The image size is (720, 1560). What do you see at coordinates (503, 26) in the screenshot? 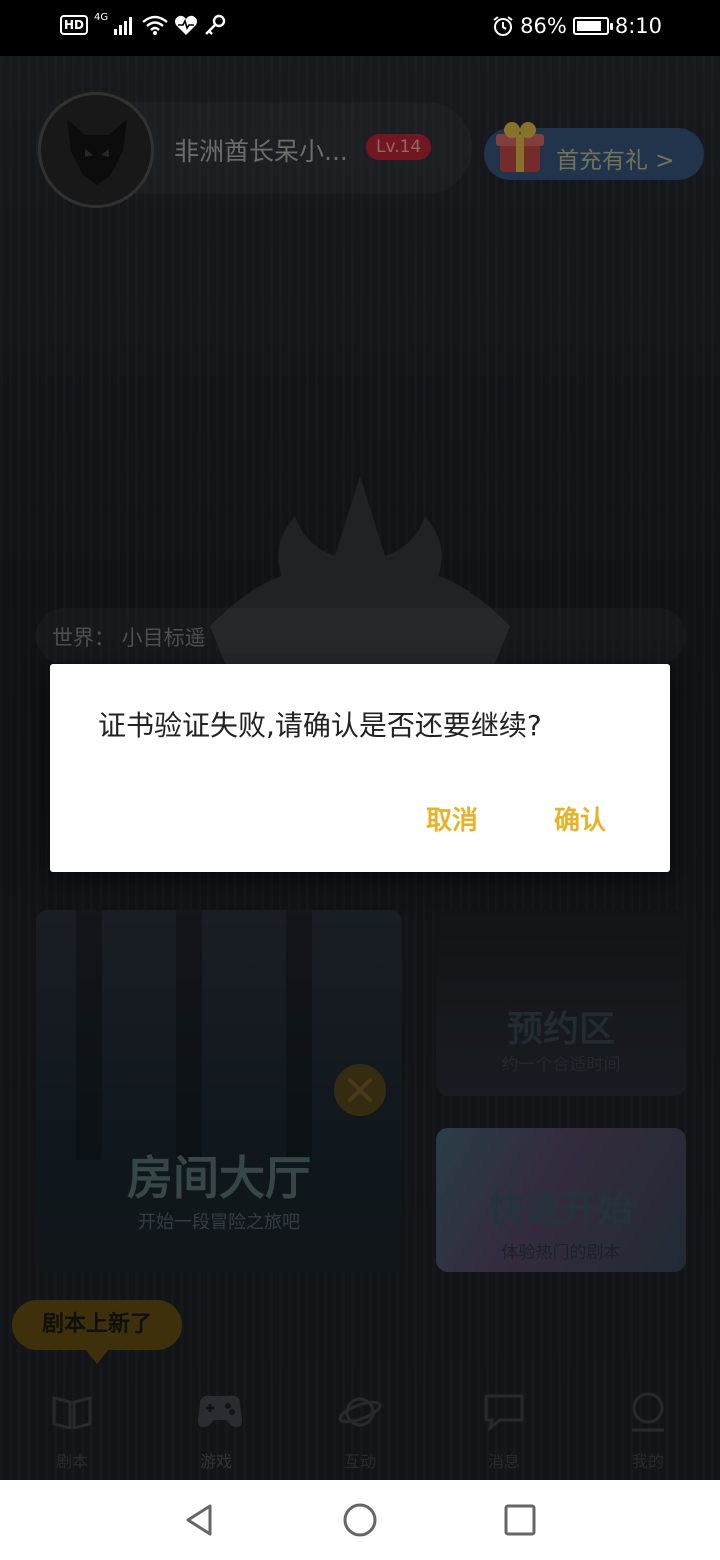
I see `alarm-icon` at bounding box center [503, 26].